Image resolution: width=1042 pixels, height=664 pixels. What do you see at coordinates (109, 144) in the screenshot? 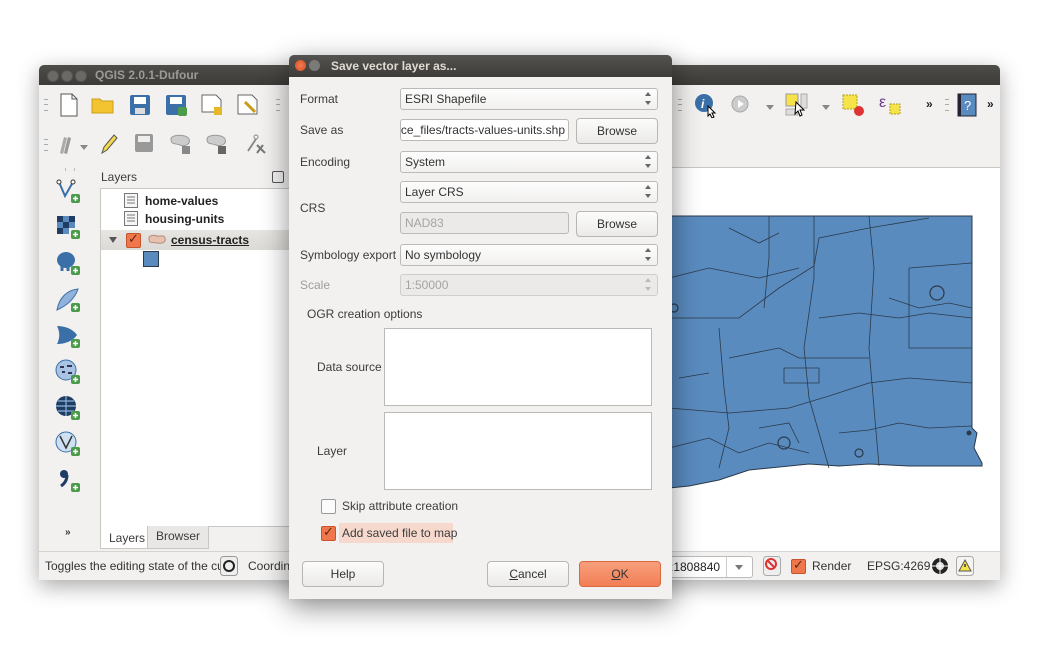
I see `toggle-editing-button` at bounding box center [109, 144].